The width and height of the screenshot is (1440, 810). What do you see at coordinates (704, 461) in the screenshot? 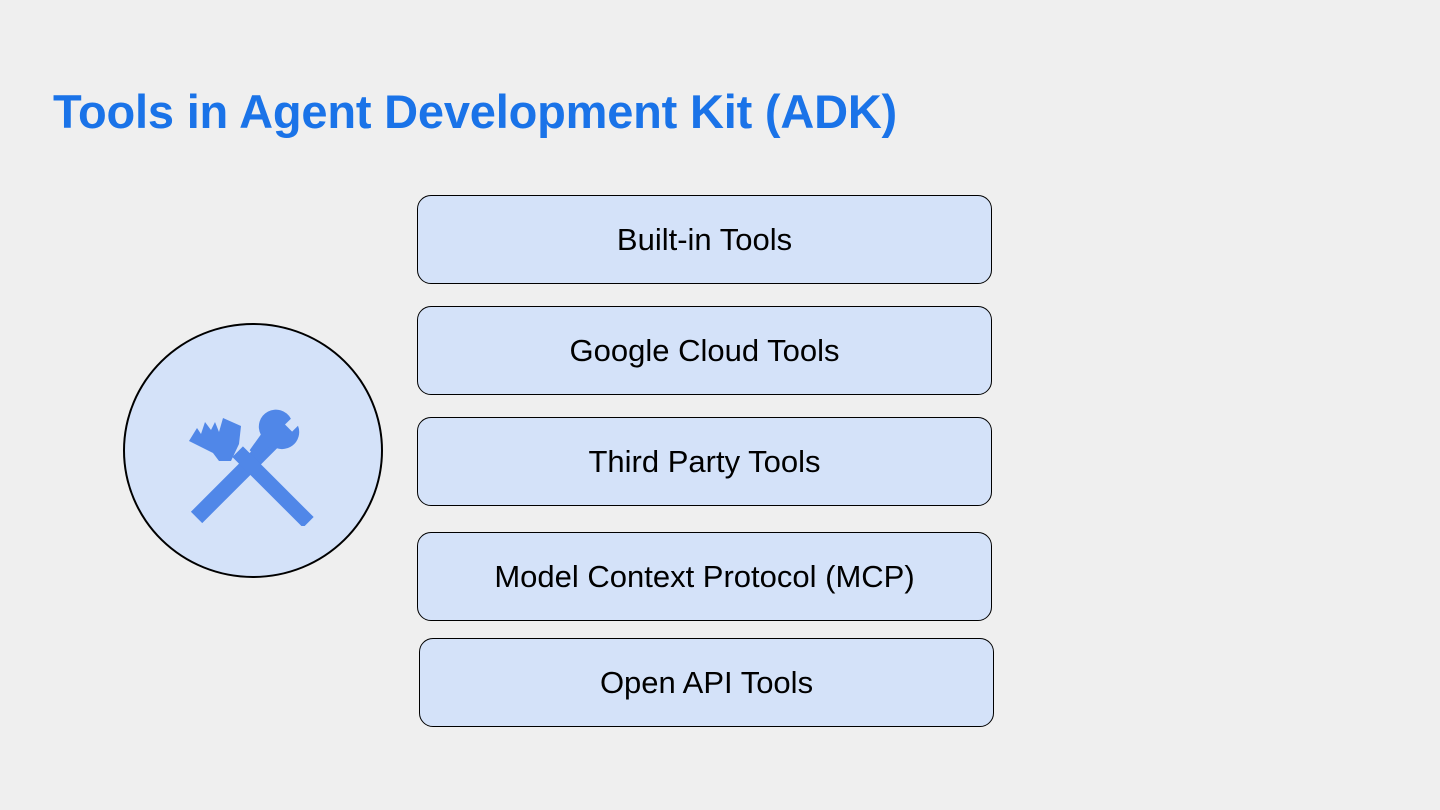
I see `tool-box-third-party-tools: Third Party Tools` at bounding box center [704, 461].